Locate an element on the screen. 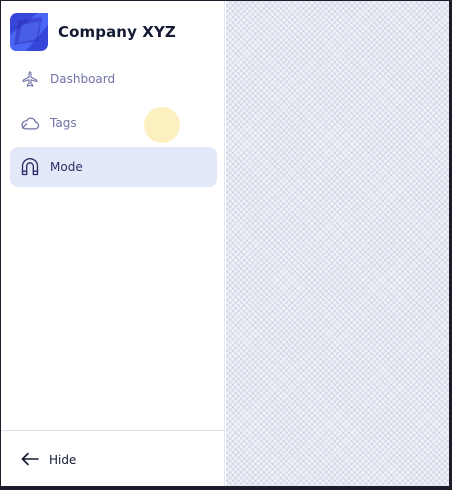 This screenshot has height=490, width=452. sidebar-nav: Dashboard Tags Mode is located at coordinates (113, 125).